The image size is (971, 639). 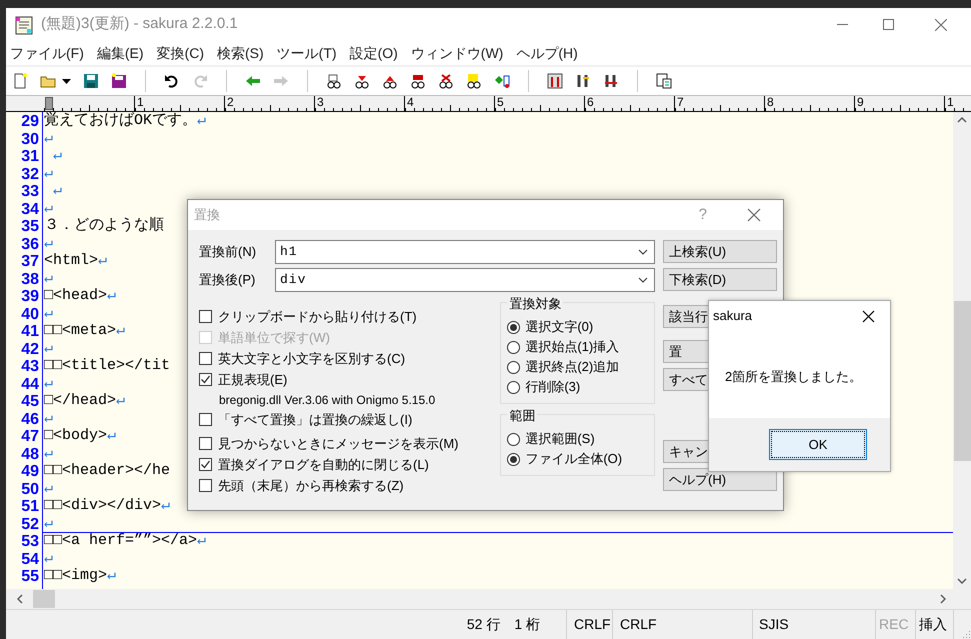 I want to click on menu-item: ファイル(F), so click(x=47, y=53).